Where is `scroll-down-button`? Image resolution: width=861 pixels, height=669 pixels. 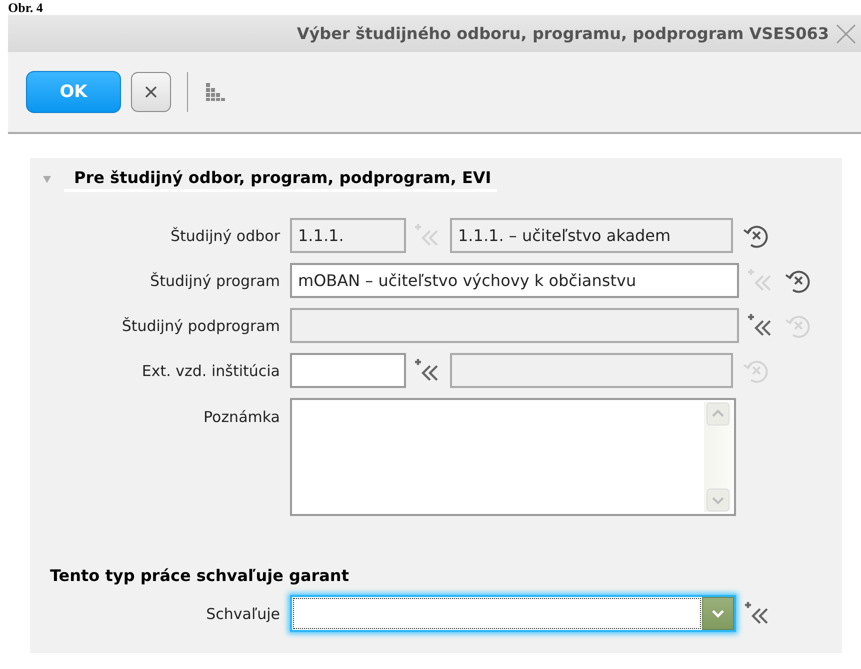
scroll-down-button is located at coordinates (718, 500).